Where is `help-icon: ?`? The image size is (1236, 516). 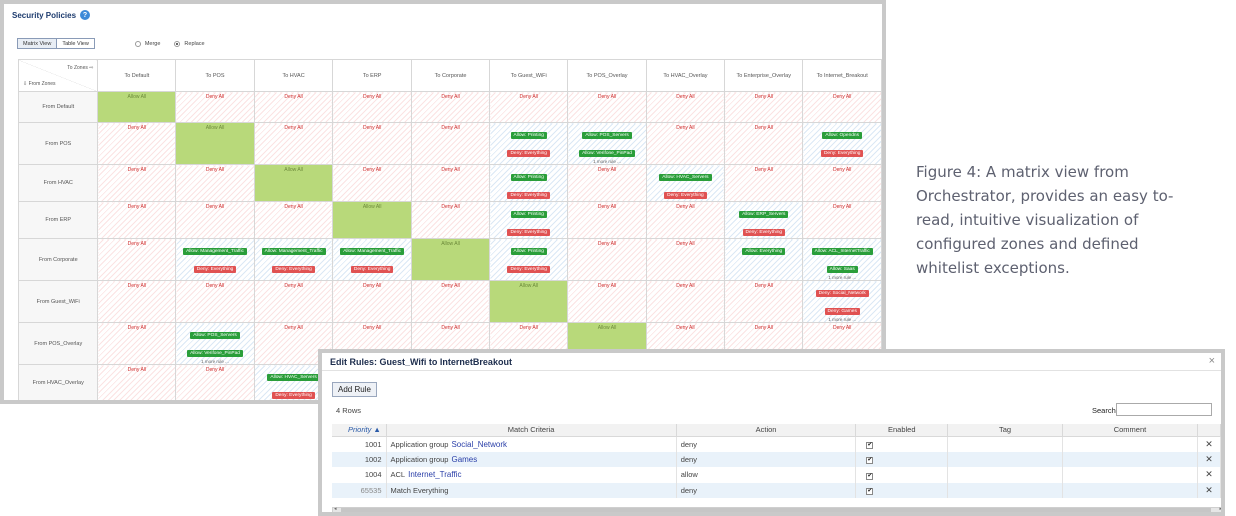
help-icon: ? is located at coordinates (85, 15).